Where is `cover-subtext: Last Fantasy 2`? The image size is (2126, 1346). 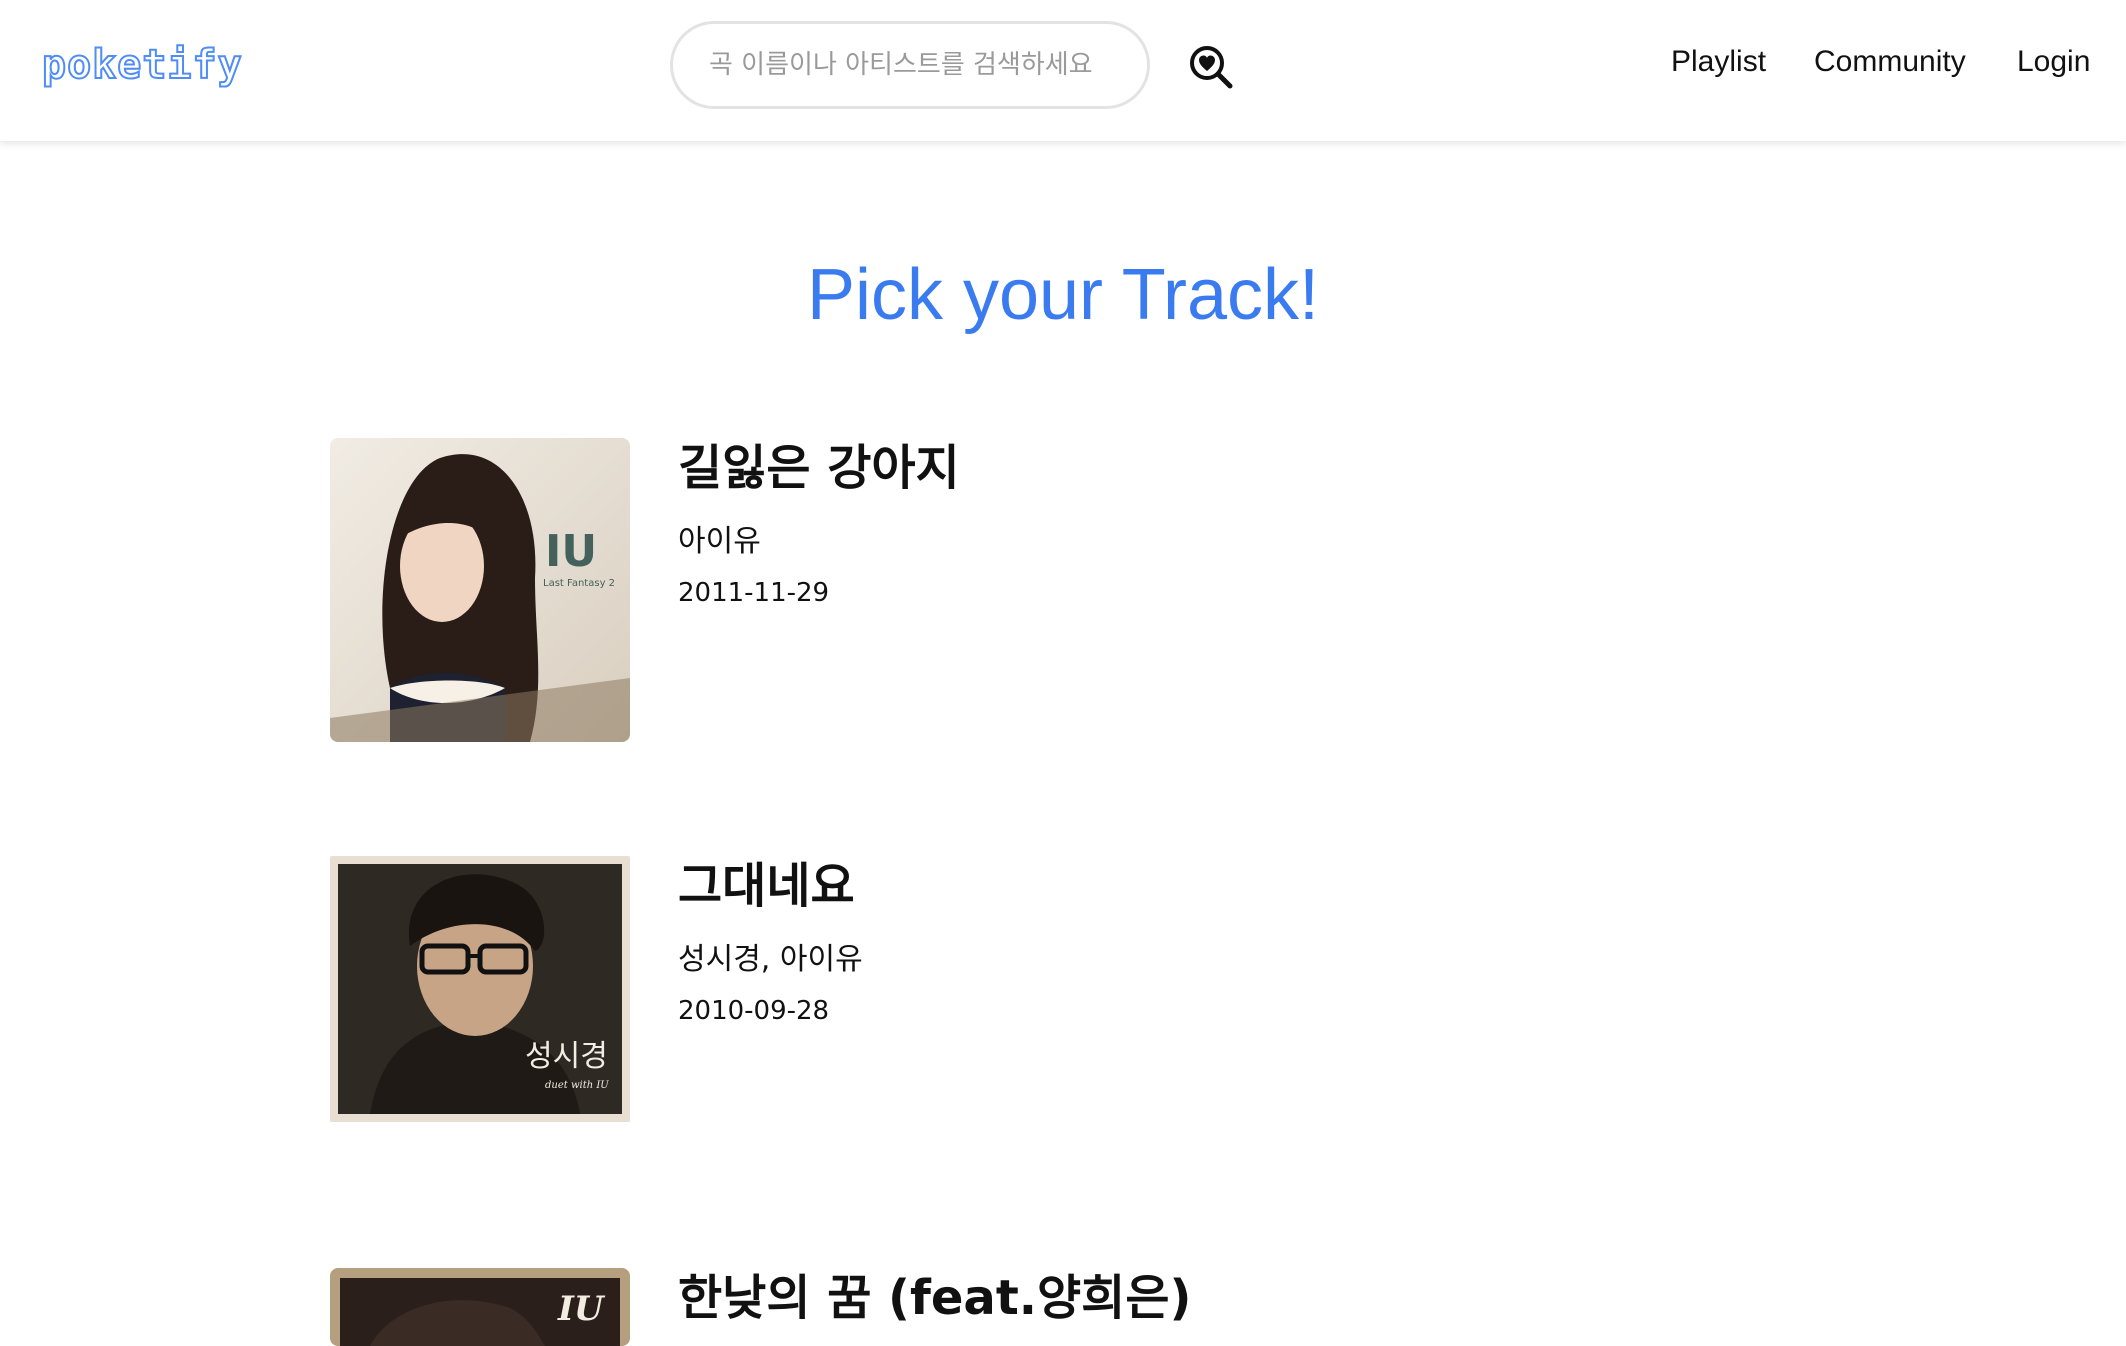 cover-subtext: Last Fantasy 2 is located at coordinates (579, 583).